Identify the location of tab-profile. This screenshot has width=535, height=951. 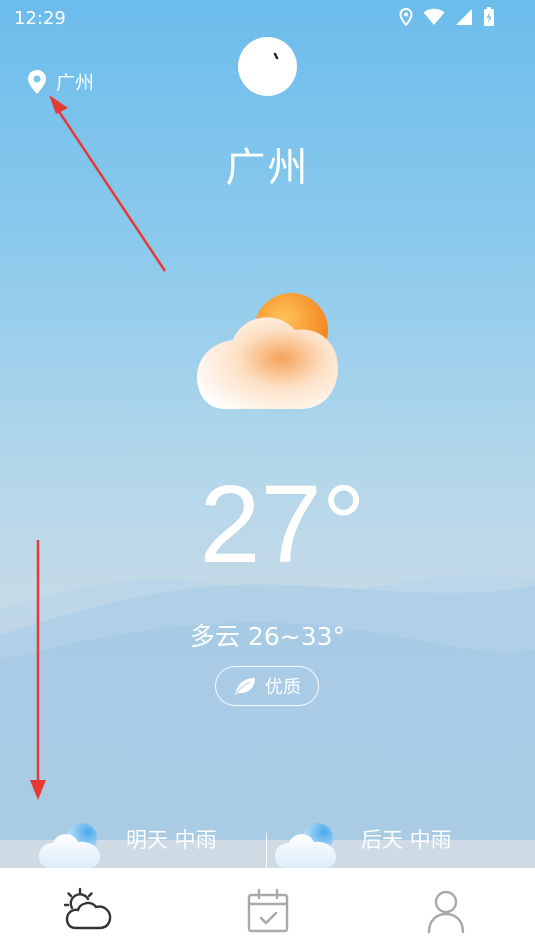
(446, 911).